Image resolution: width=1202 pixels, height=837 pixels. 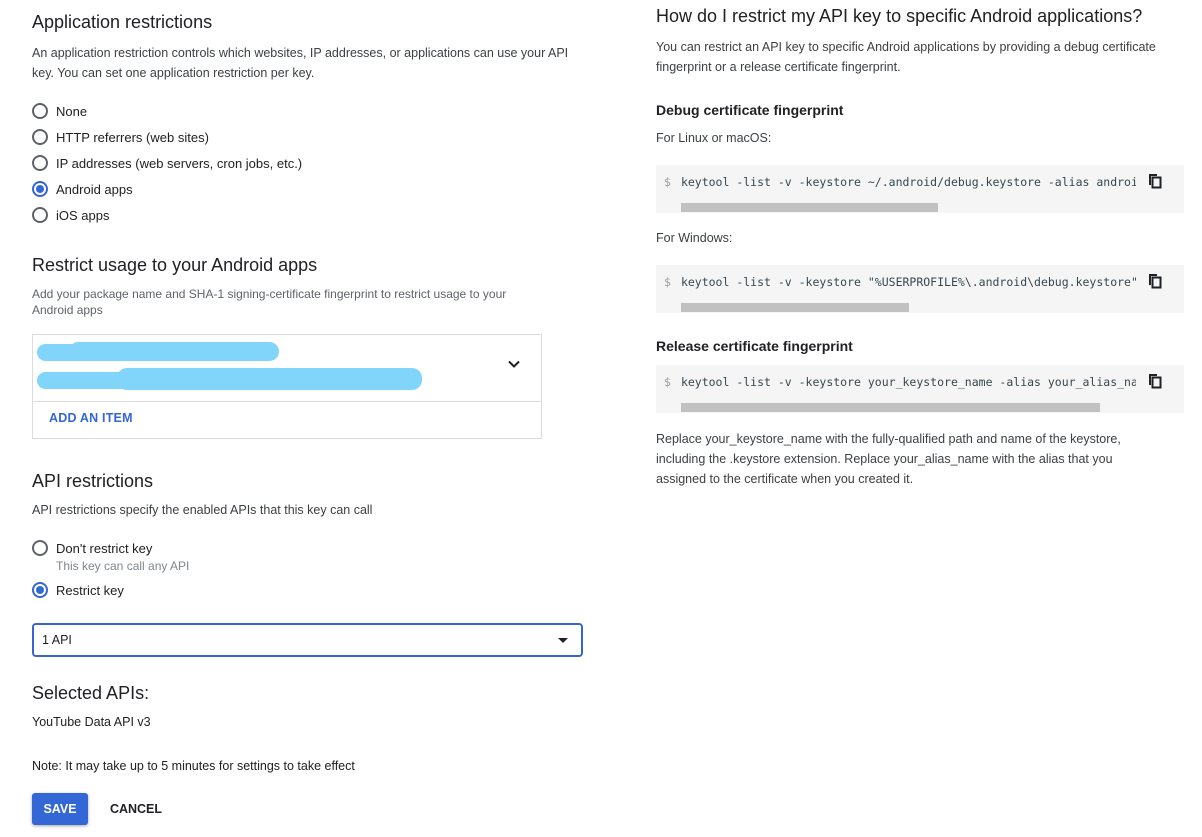 I want to click on add-item-button: ADD AN ITEM, so click(x=91, y=418).